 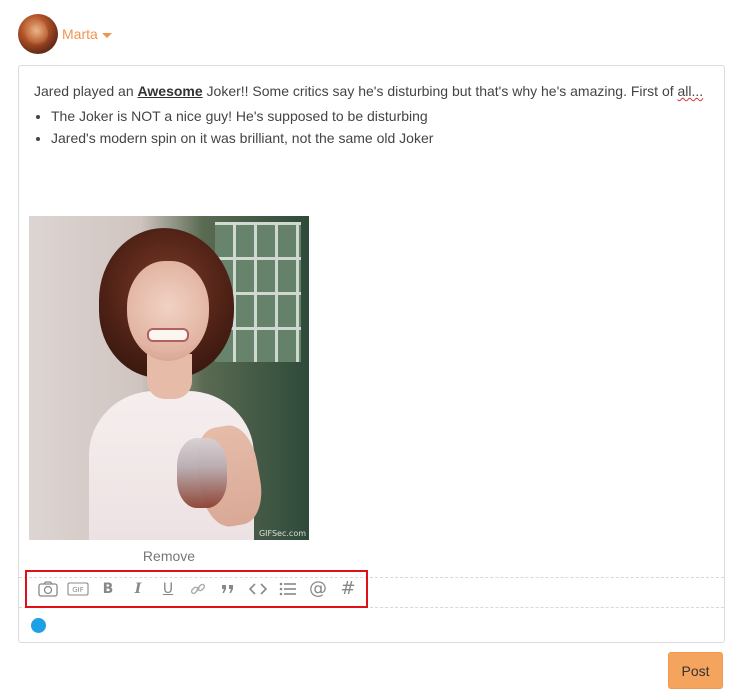 What do you see at coordinates (282, 533) in the screenshot?
I see `gif-watermark: GIFSec.com` at bounding box center [282, 533].